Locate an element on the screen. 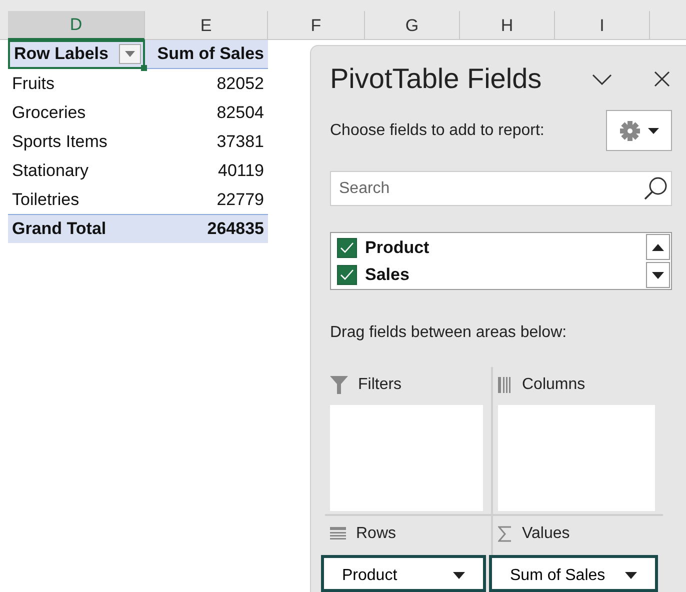 Image resolution: width=686 pixels, height=592 pixels. table-cell-text: Stationary is located at coordinates (50, 171).